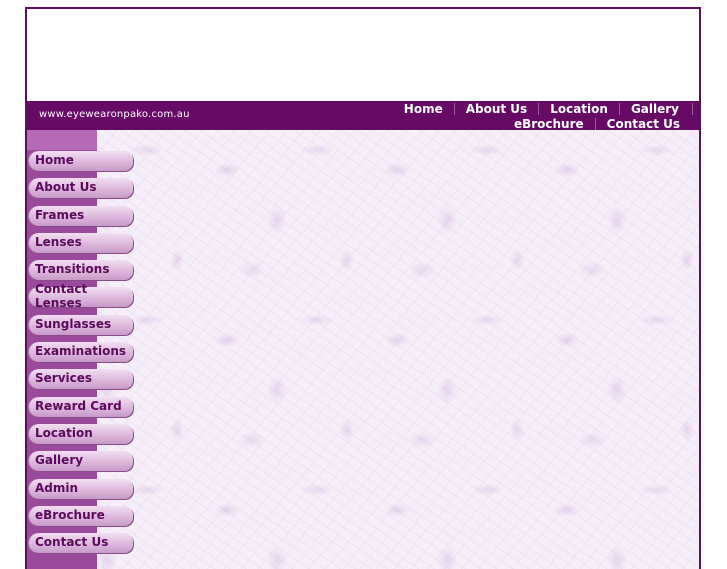 The height and width of the screenshot is (569, 727). I want to click on side-menu-label: Gallery, so click(59, 460).